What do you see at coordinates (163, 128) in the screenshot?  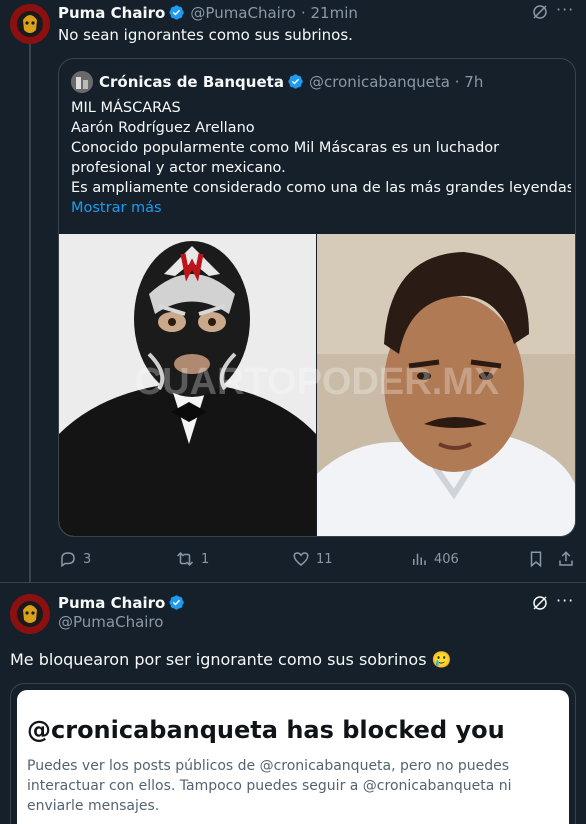 I see `quoted-line: Aarón Rodríguez Arellano` at bounding box center [163, 128].